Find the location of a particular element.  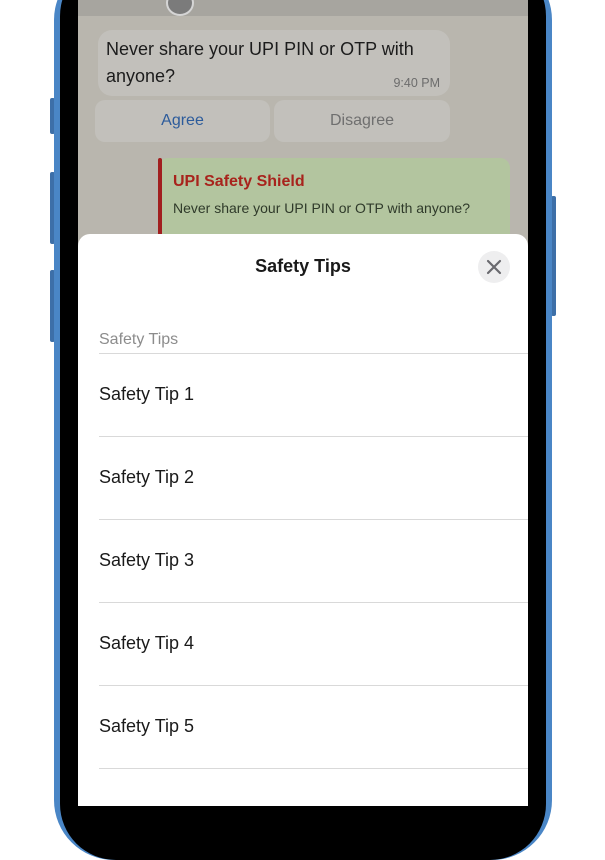

sheet-title: Safety Tips is located at coordinates (303, 266).